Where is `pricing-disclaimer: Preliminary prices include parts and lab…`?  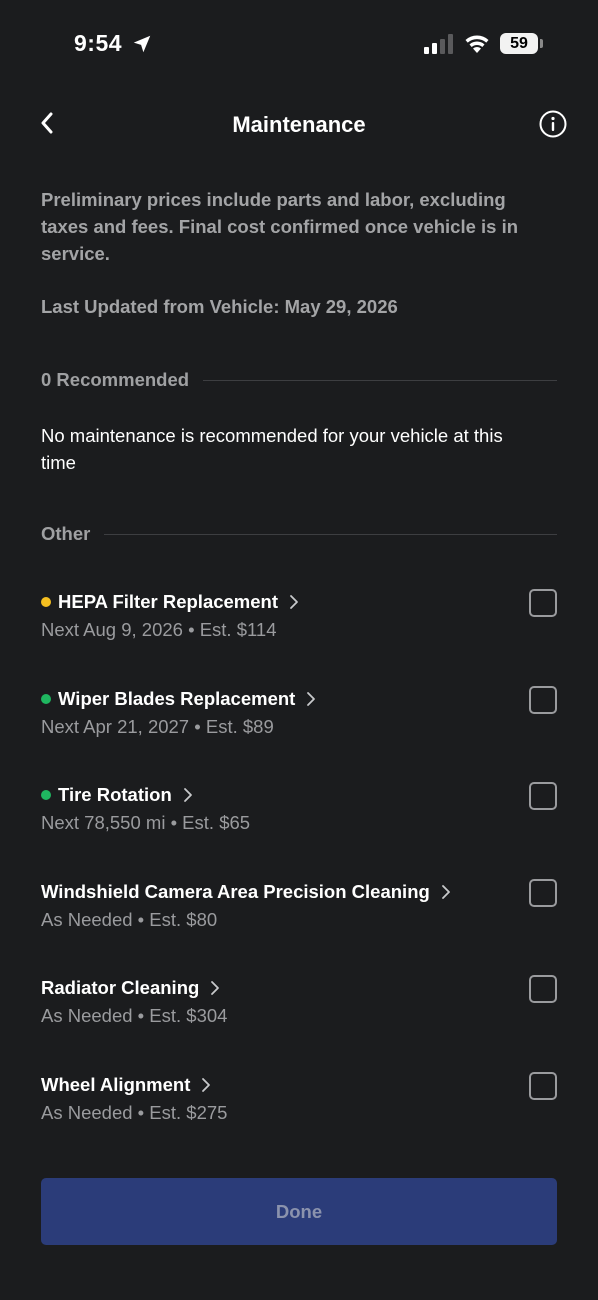 pricing-disclaimer: Preliminary prices include parts and lab… is located at coordinates (280, 226).